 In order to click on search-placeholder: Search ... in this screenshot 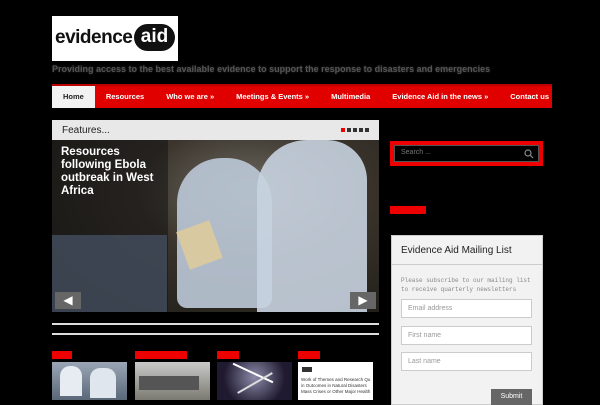, I will do `click(416, 152)`.